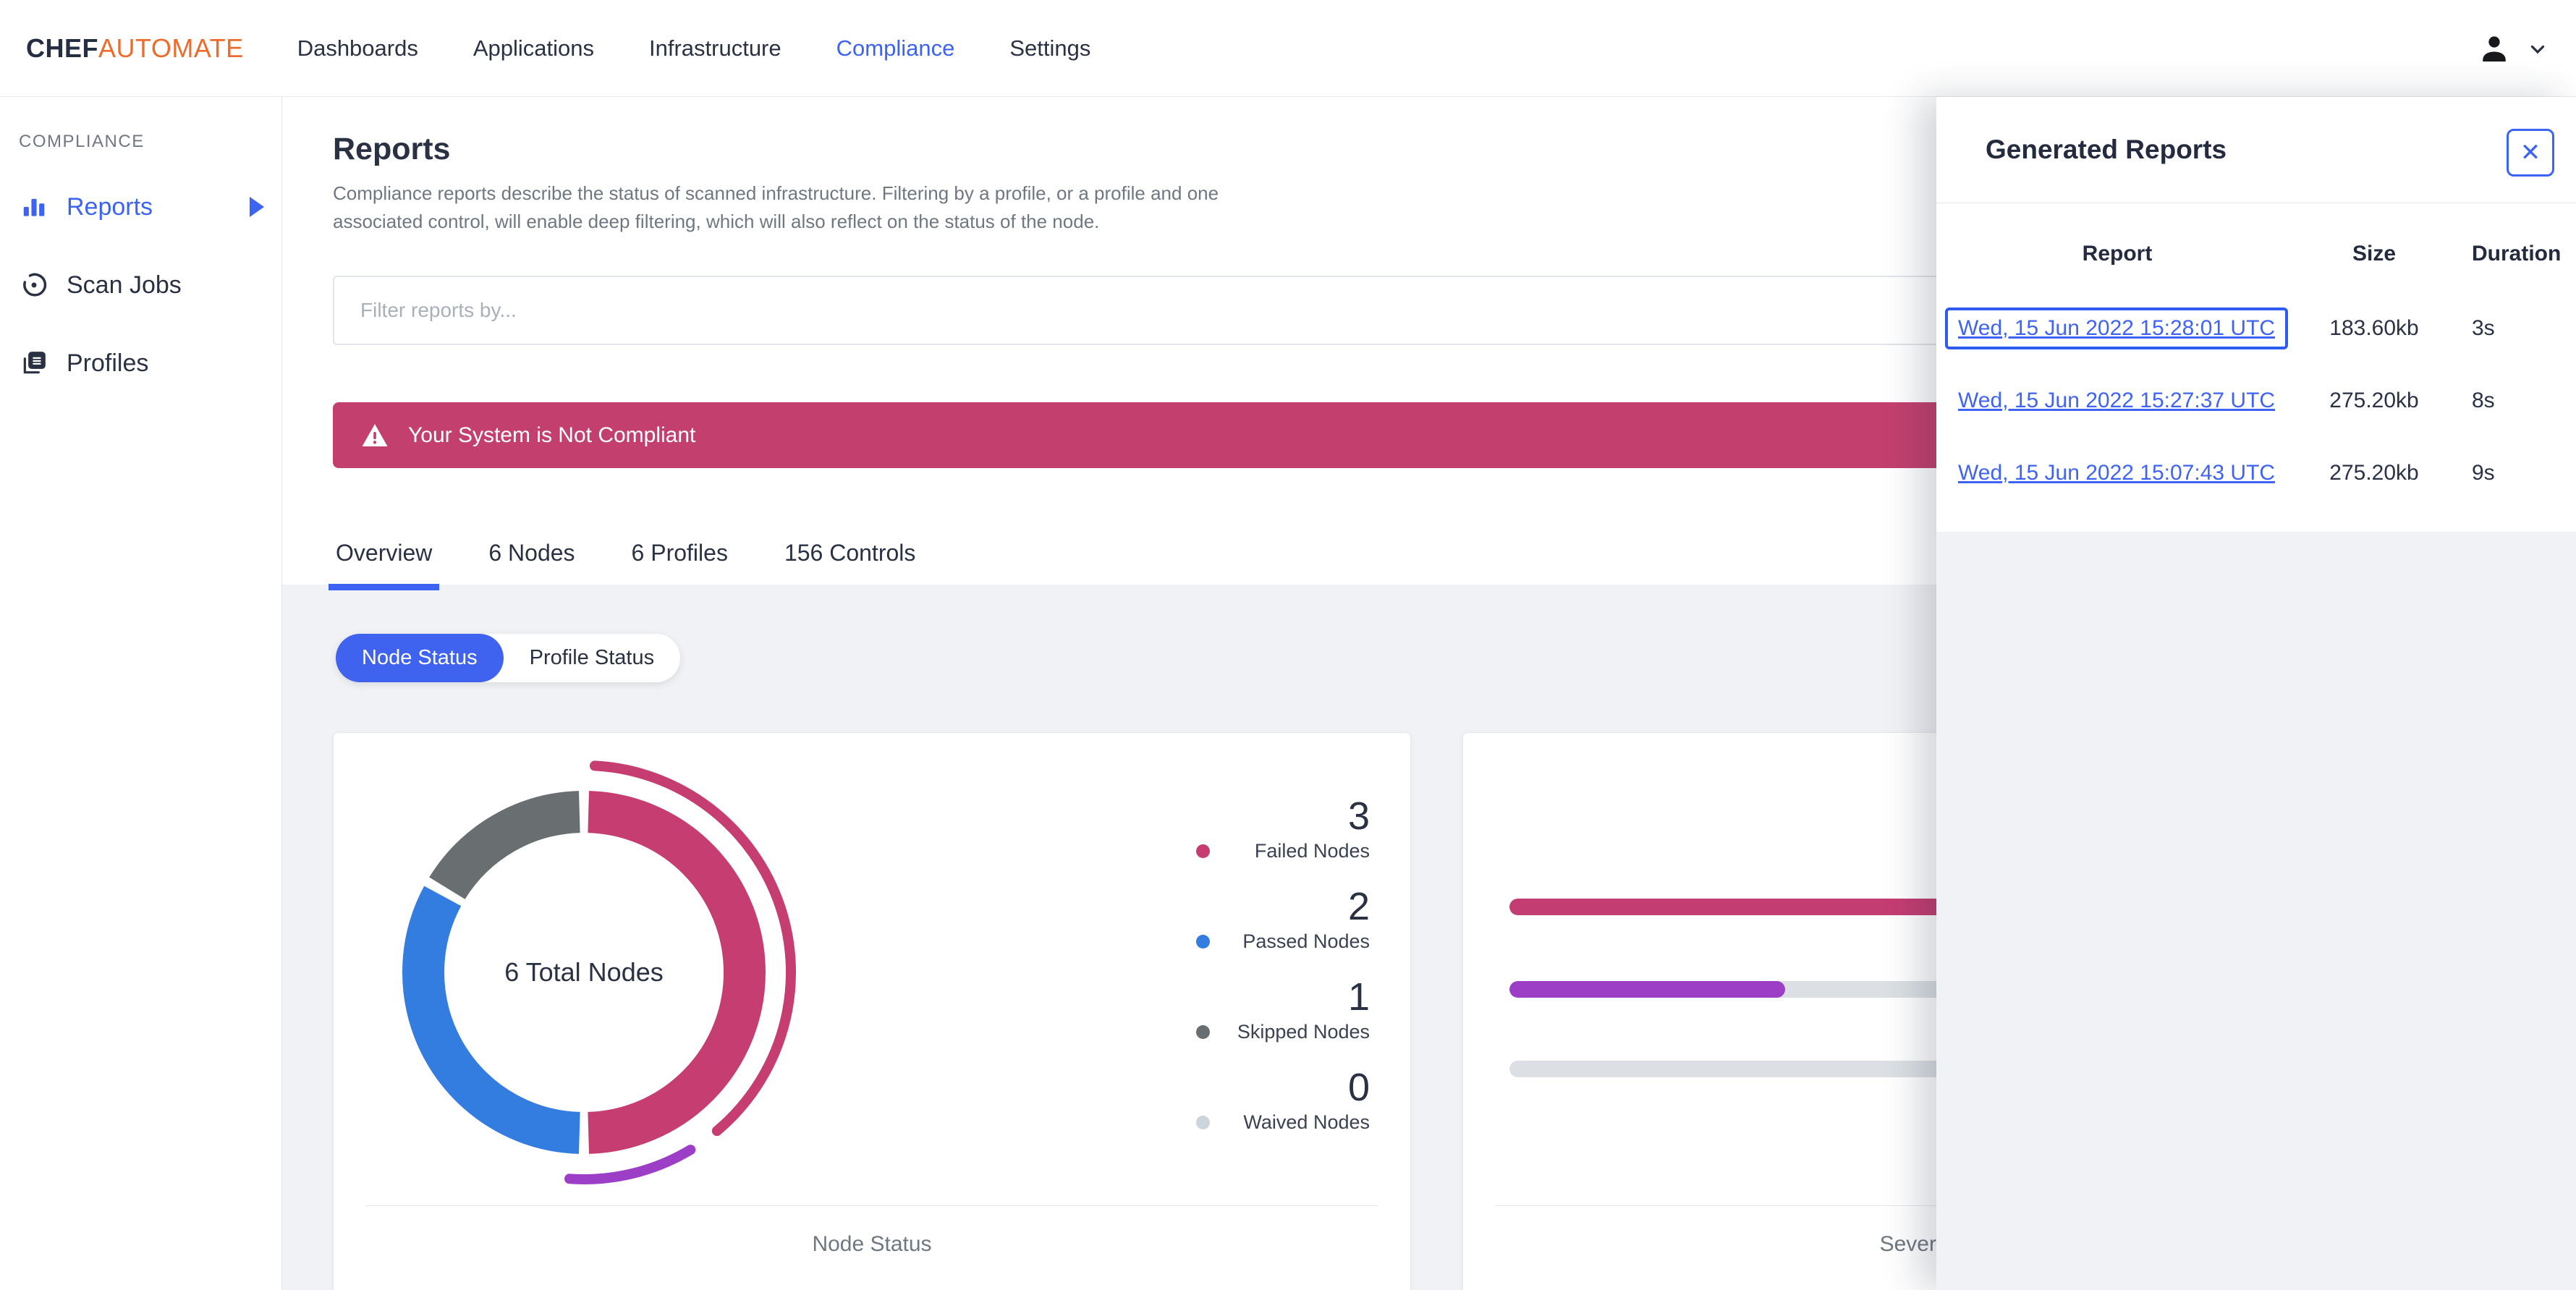 This screenshot has height=1290, width=2576. Describe the element at coordinates (374, 435) in the screenshot. I see `warning-triangle-icon` at that location.